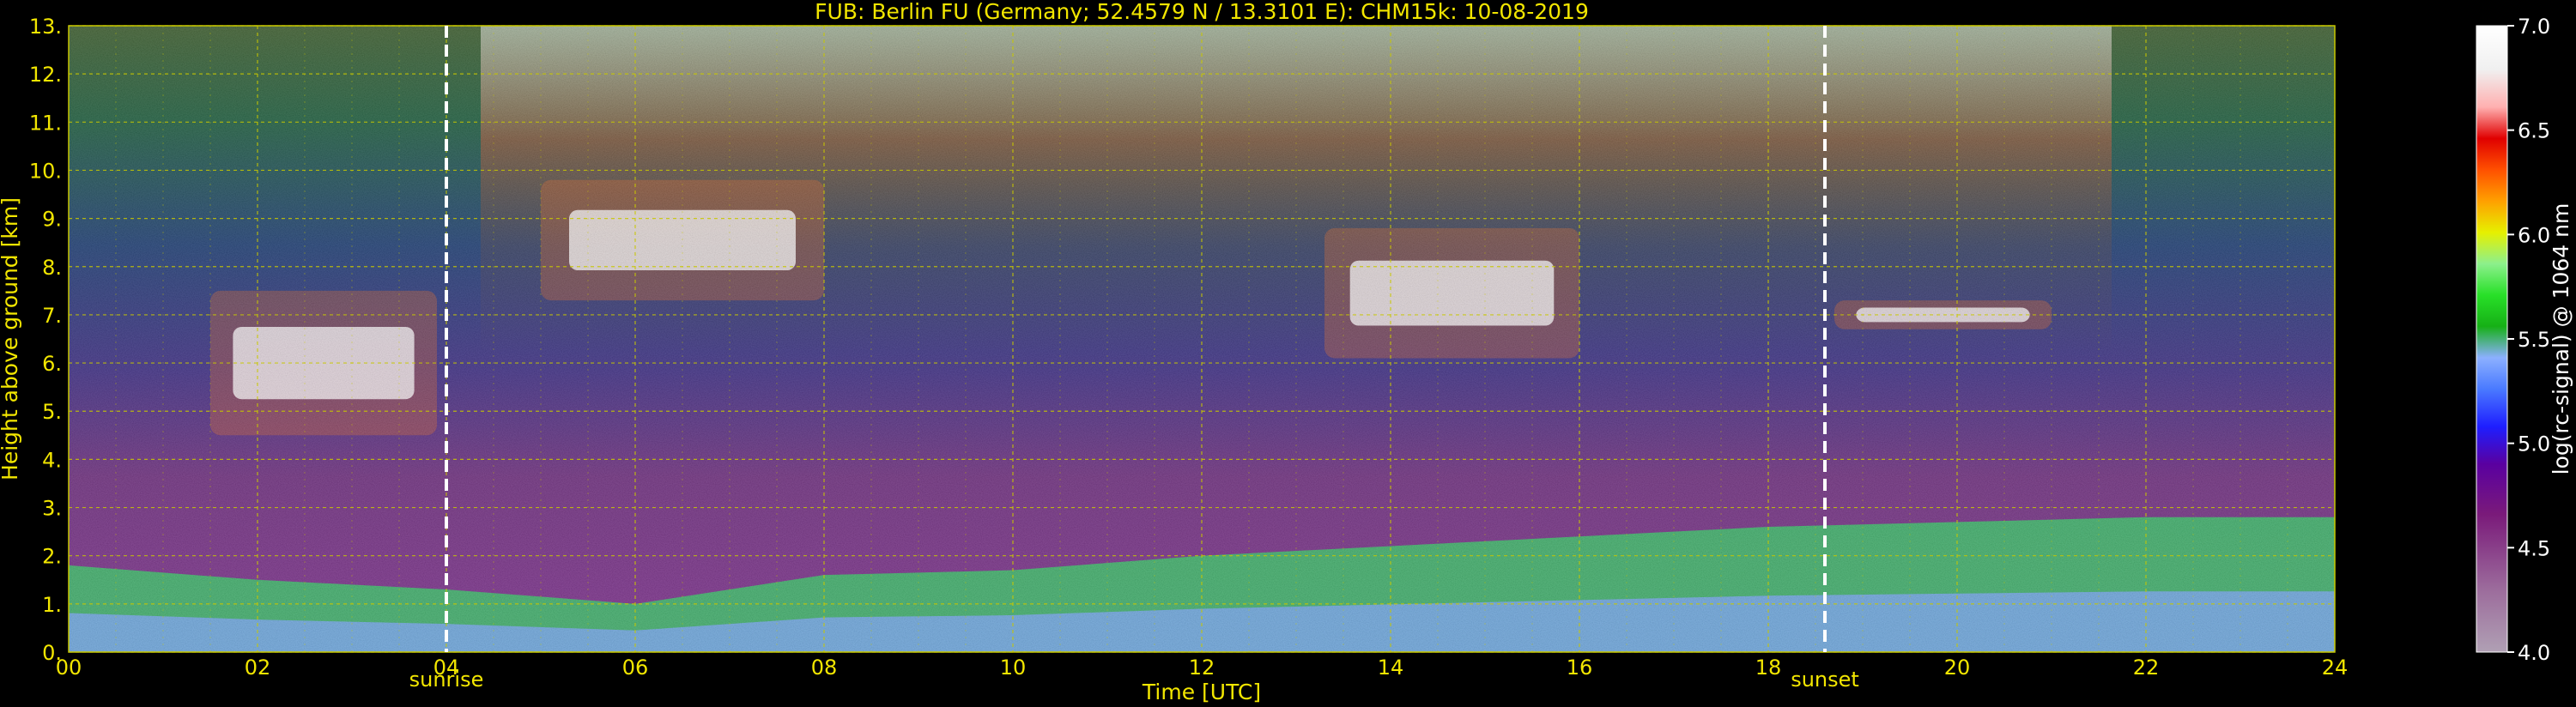 Image resolution: width=2576 pixels, height=707 pixels. What do you see at coordinates (2534, 27) in the screenshot?
I see `colorbar-tick-label: 7.0` at bounding box center [2534, 27].